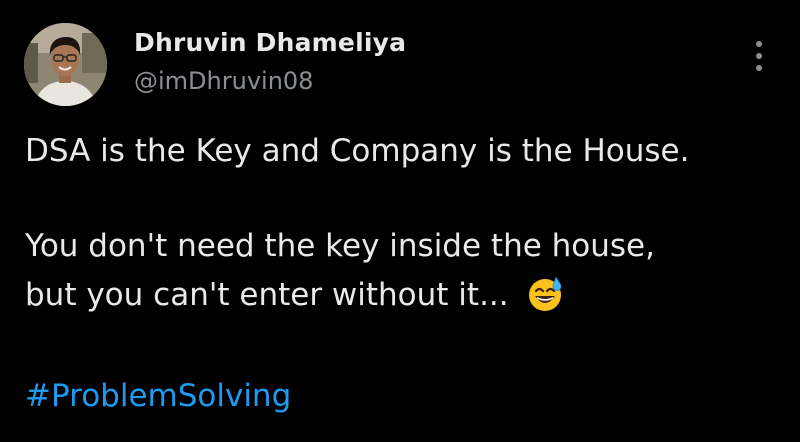 This screenshot has width=800, height=442. What do you see at coordinates (270, 42) in the screenshot?
I see `author-name: Dhruvin Dhameliya` at bounding box center [270, 42].